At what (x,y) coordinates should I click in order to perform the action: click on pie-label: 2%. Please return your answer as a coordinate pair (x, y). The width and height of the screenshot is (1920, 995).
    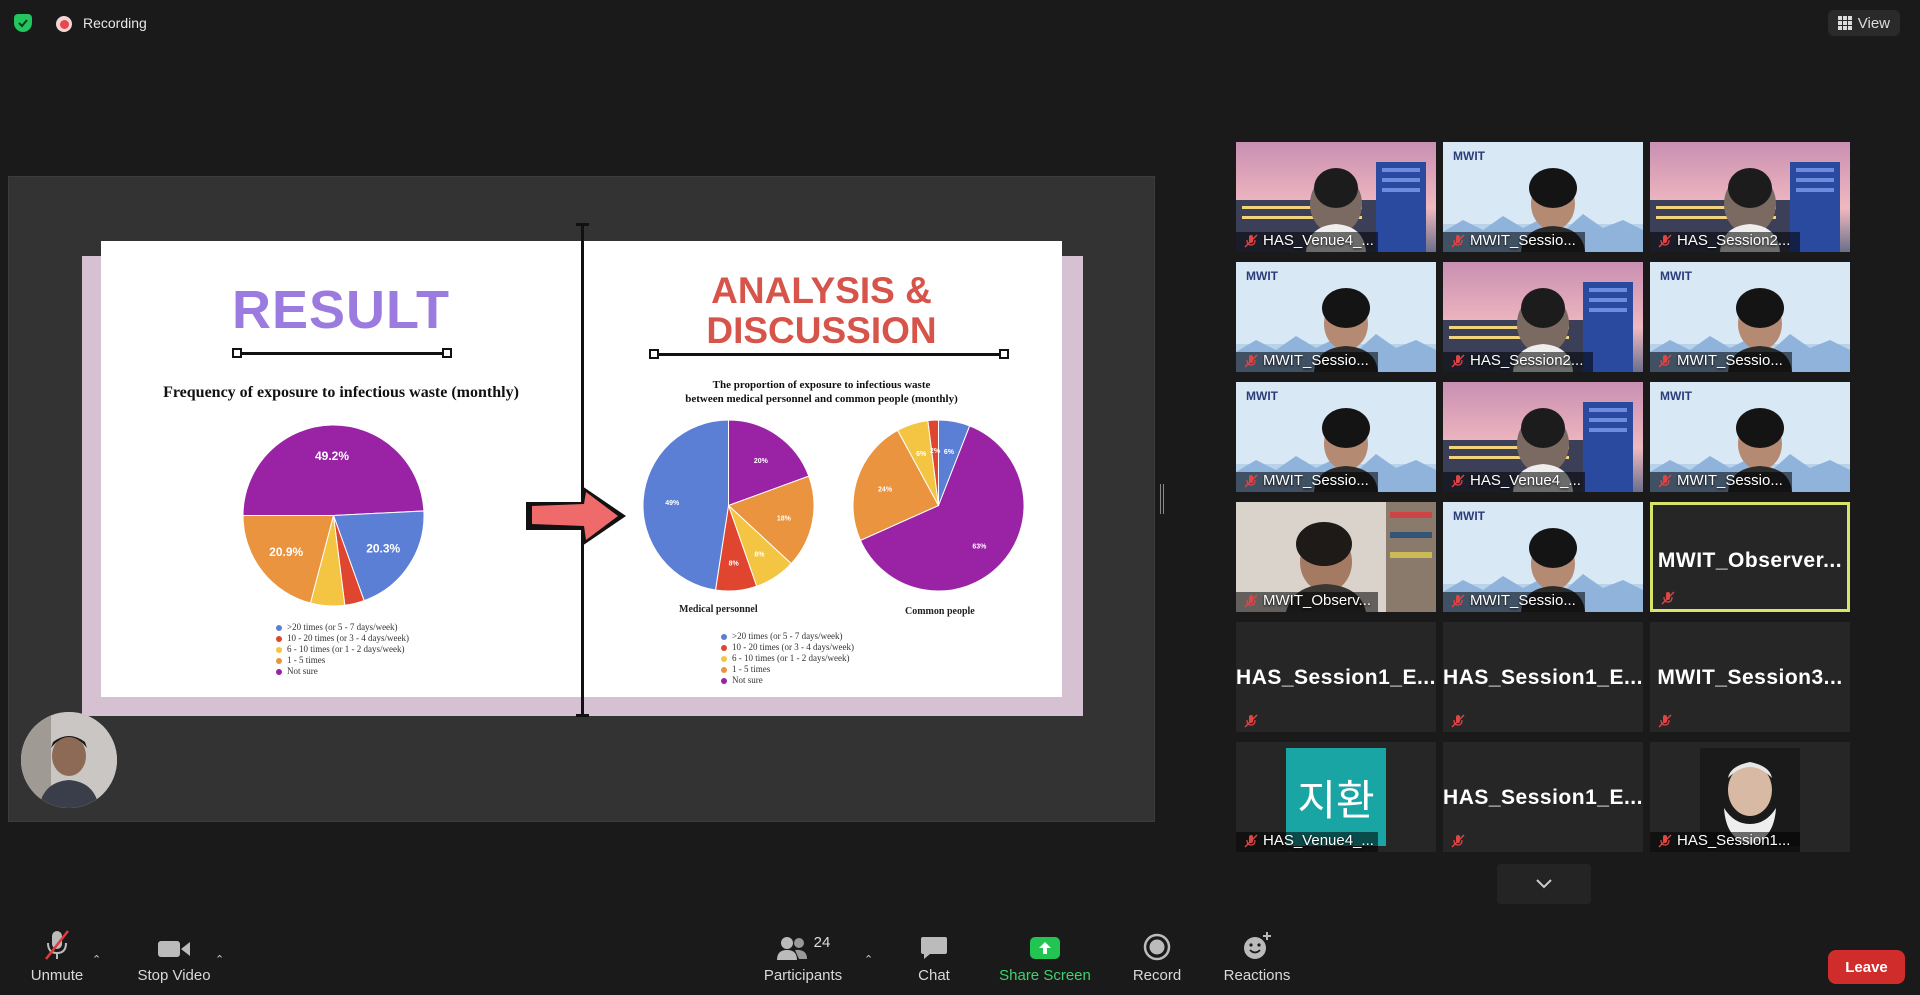
    Looking at the image, I should click on (935, 451).